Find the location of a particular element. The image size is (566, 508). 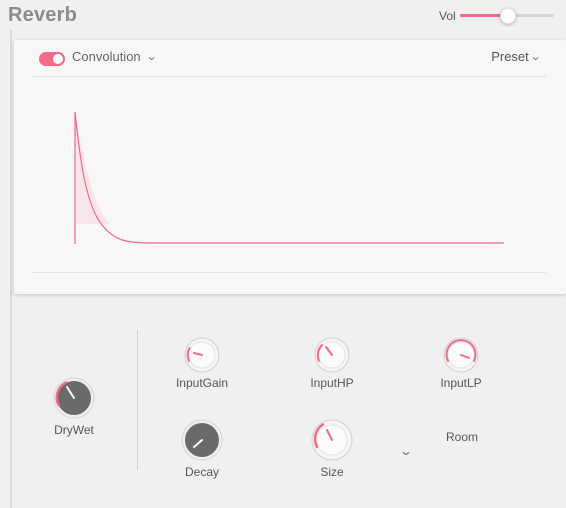

volume-slider-thumb is located at coordinates (508, 16).